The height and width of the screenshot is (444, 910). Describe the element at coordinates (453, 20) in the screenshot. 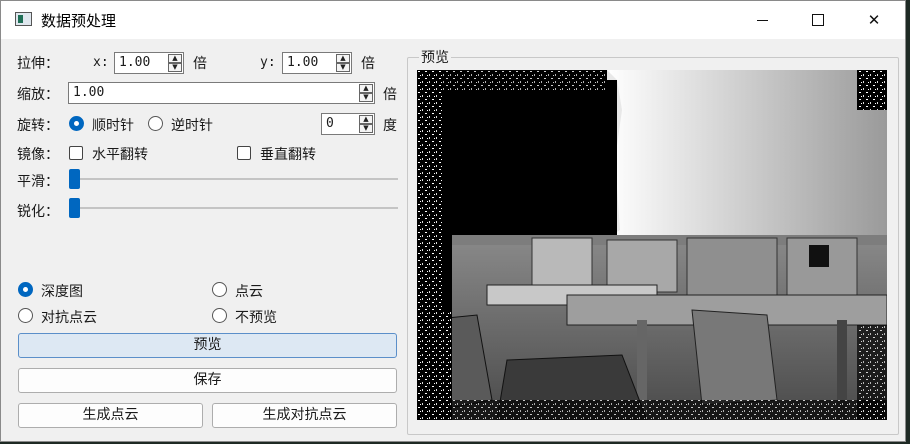

I see `title-bar: 数据预处理 ✕` at that location.